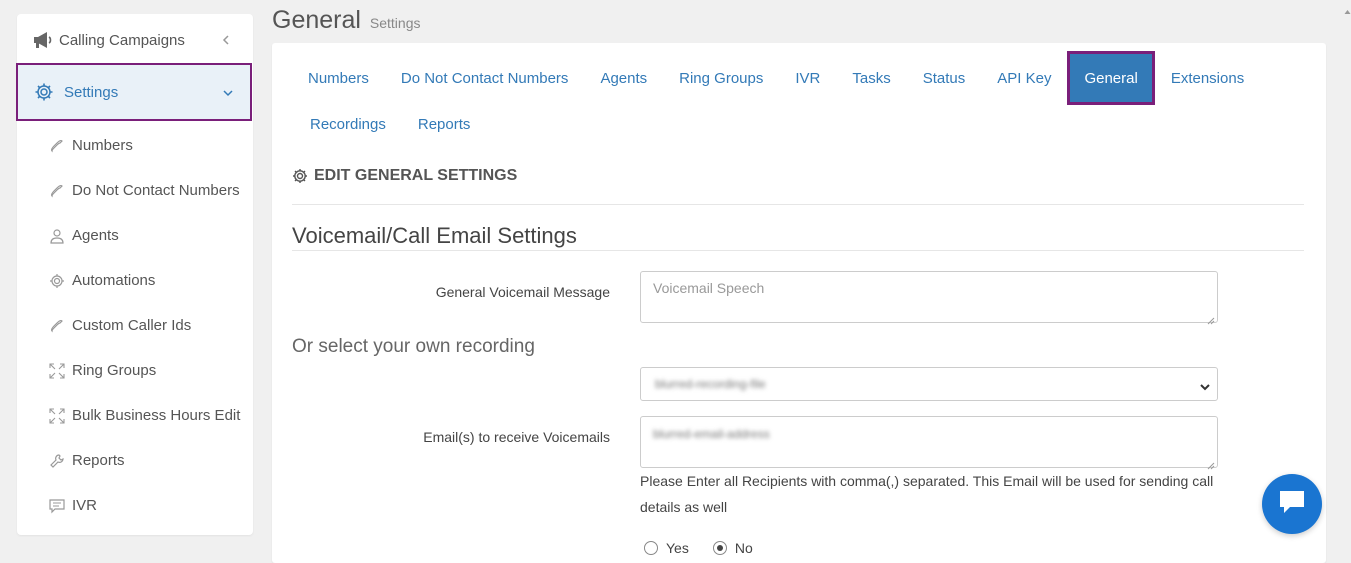  Describe the element at coordinates (413, 346) in the screenshot. I see `alt-recording-text: Or select your own recording` at that location.